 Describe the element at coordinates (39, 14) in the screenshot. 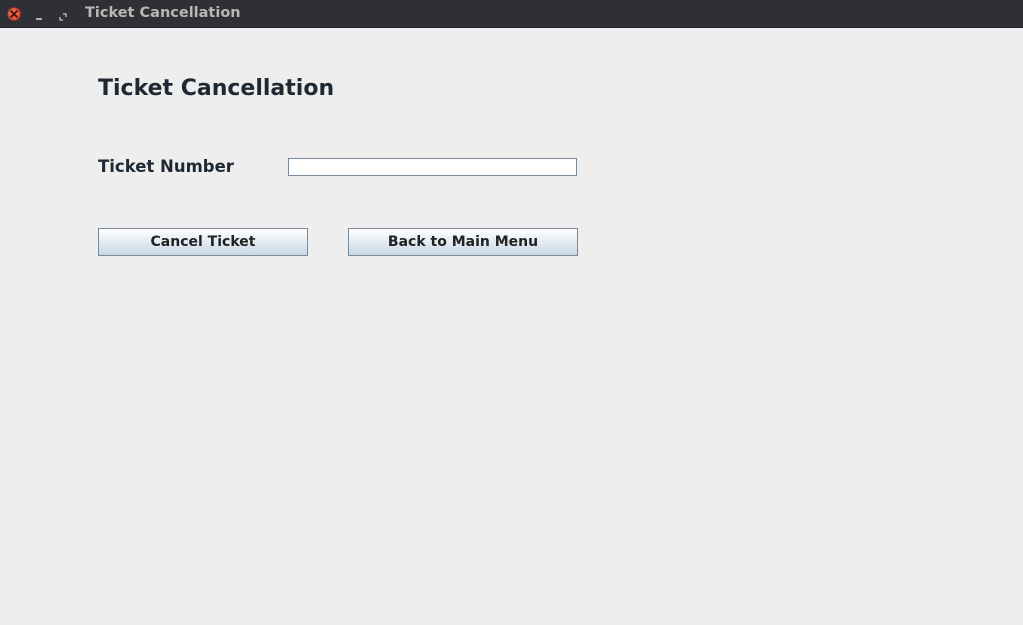

I see `minimize-icon` at that location.